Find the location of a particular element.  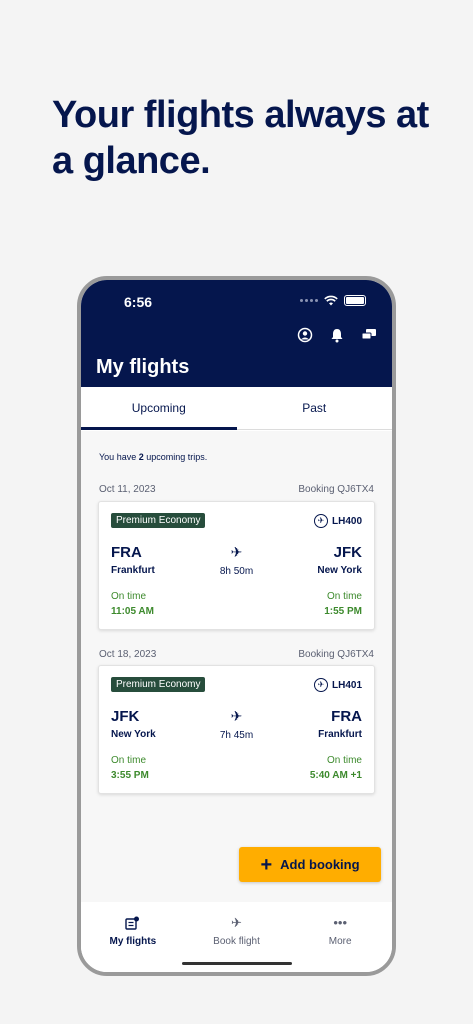

departure-time: 11:05 AM is located at coordinates (132, 611).